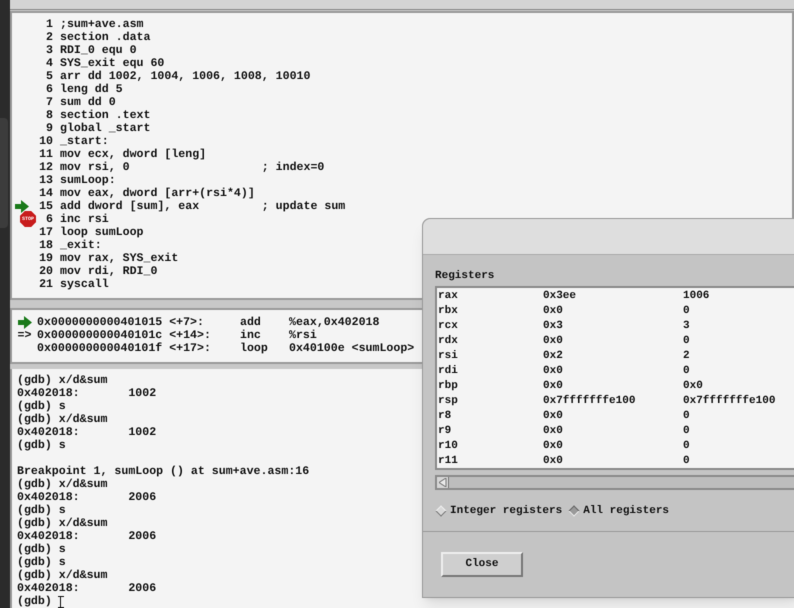 This screenshot has height=608, width=794. What do you see at coordinates (84, 141) in the screenshot?
I see `code-line: _start:` at bounding box center [84, 141].